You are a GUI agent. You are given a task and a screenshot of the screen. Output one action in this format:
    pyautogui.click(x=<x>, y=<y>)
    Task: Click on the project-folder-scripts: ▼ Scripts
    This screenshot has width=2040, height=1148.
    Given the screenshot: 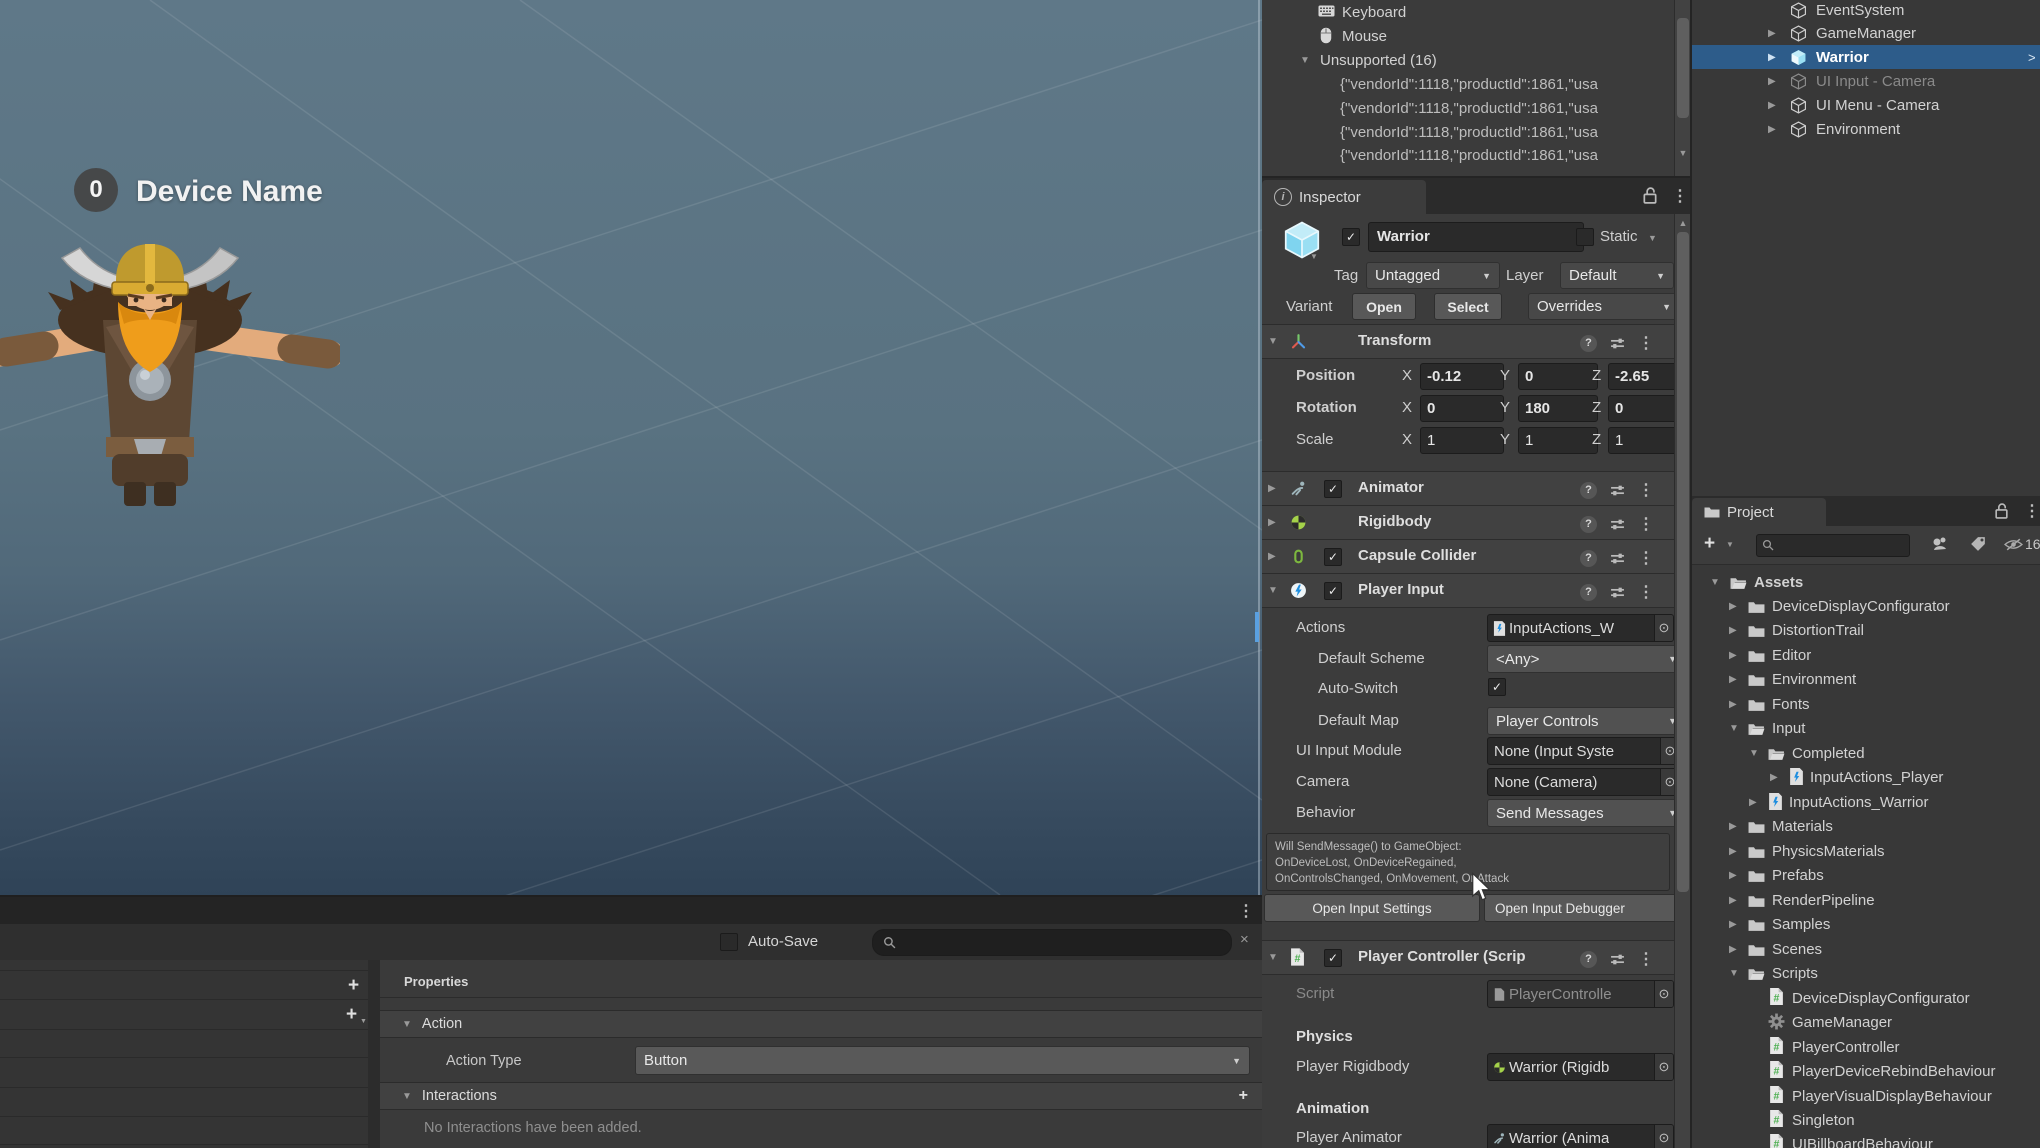 What is the action you would take?
    pyautogui.click(x=1866, y=973)
    